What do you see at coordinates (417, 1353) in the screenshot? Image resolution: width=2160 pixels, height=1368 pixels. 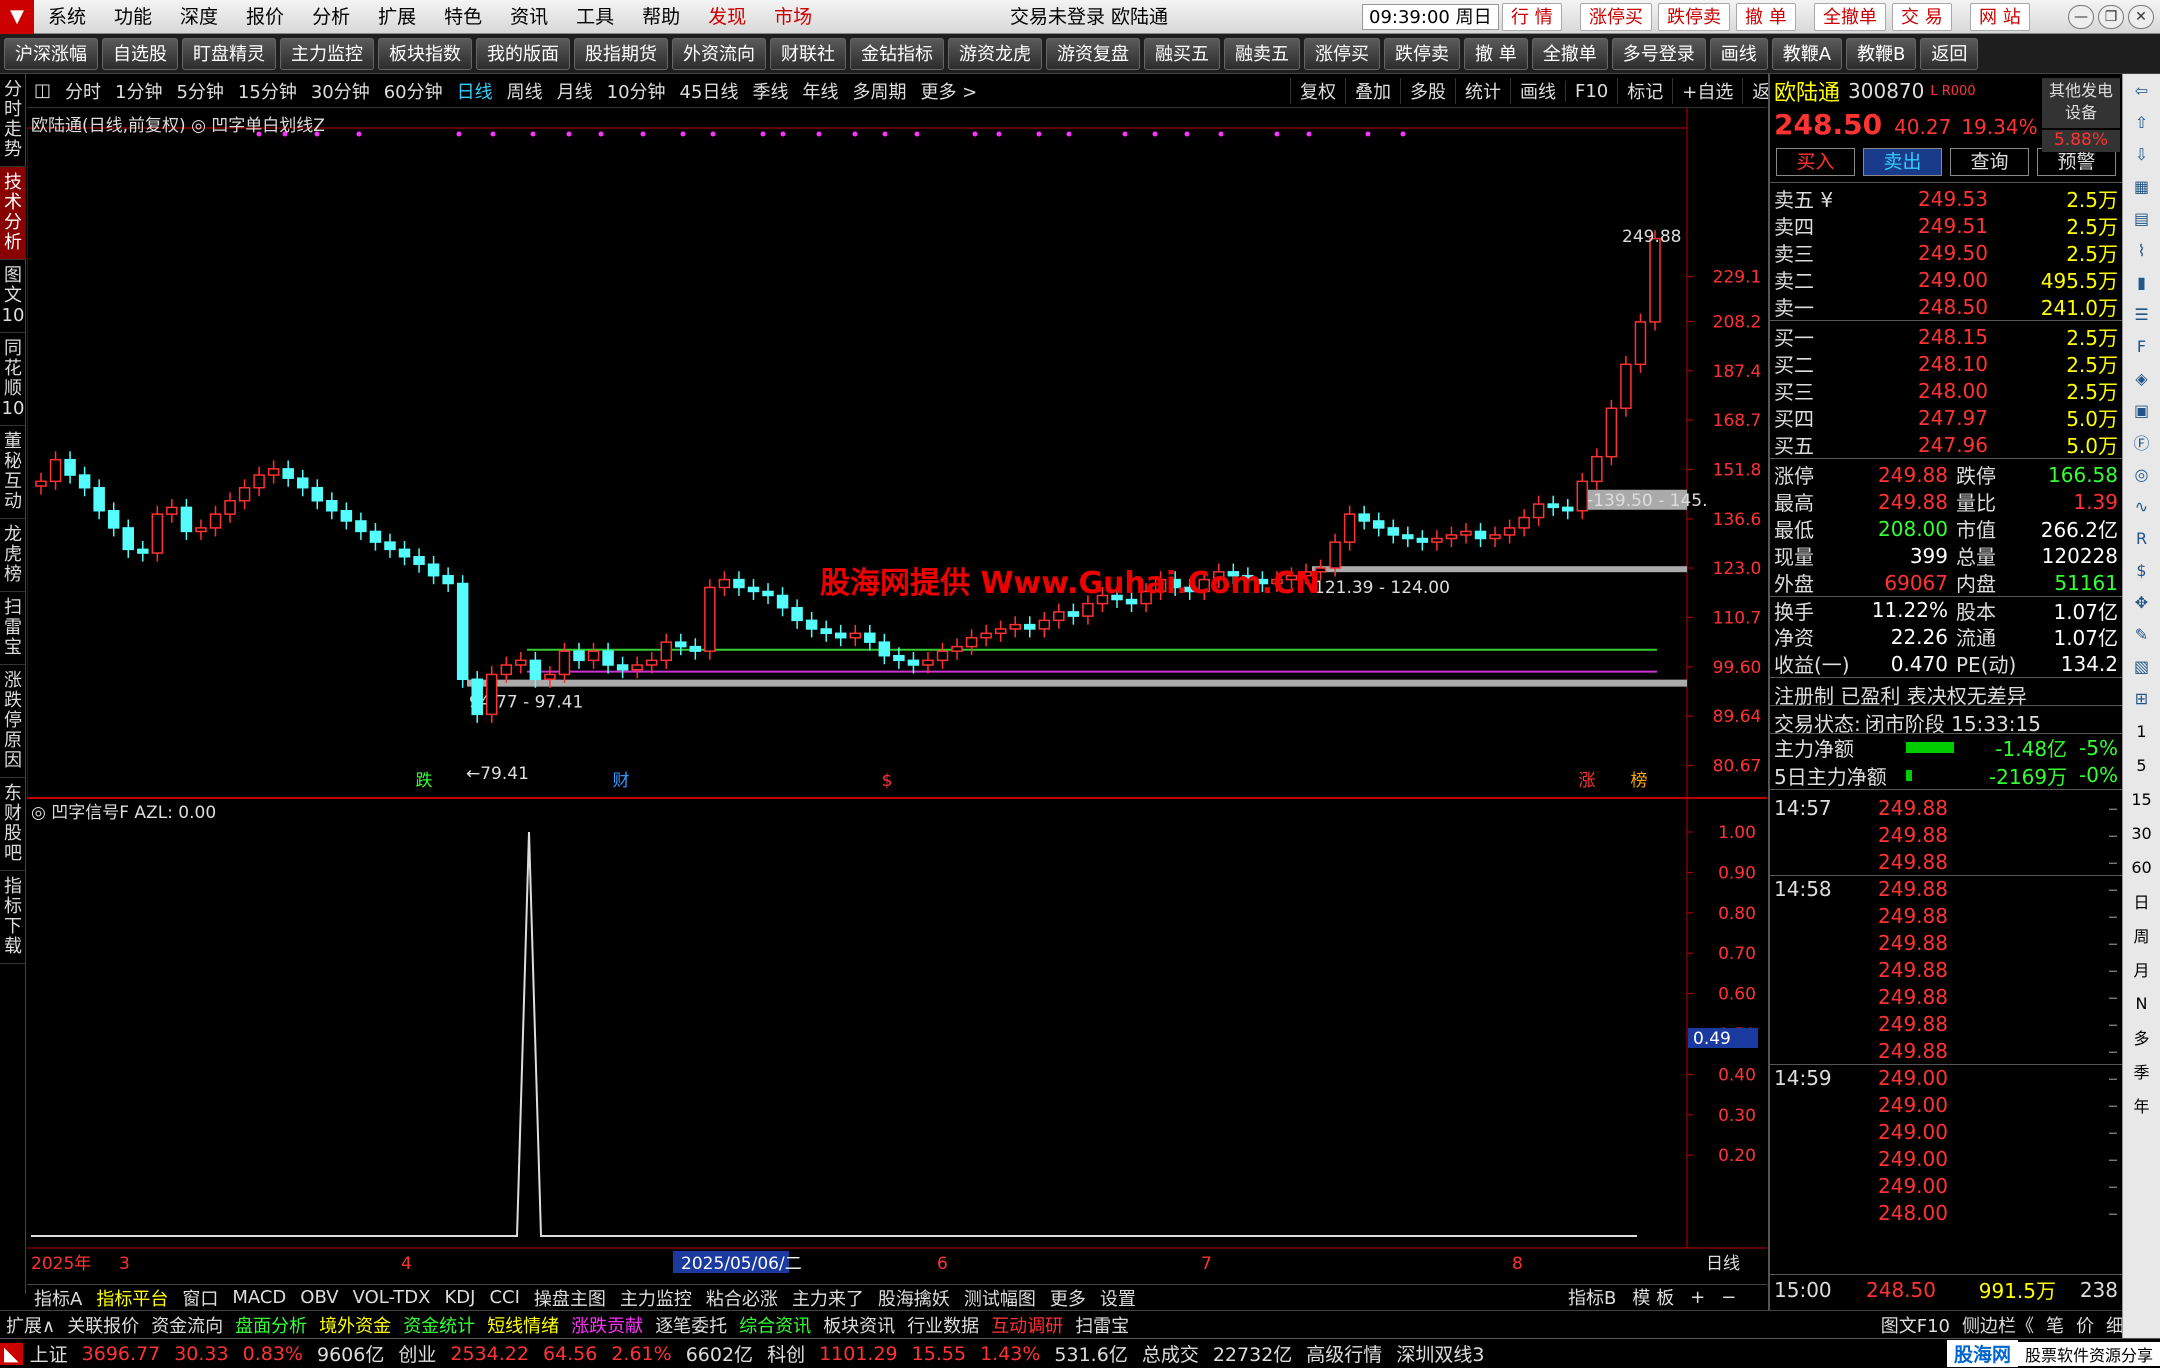 I see `cy-label: 创业` at bounding box center [417, 1353].